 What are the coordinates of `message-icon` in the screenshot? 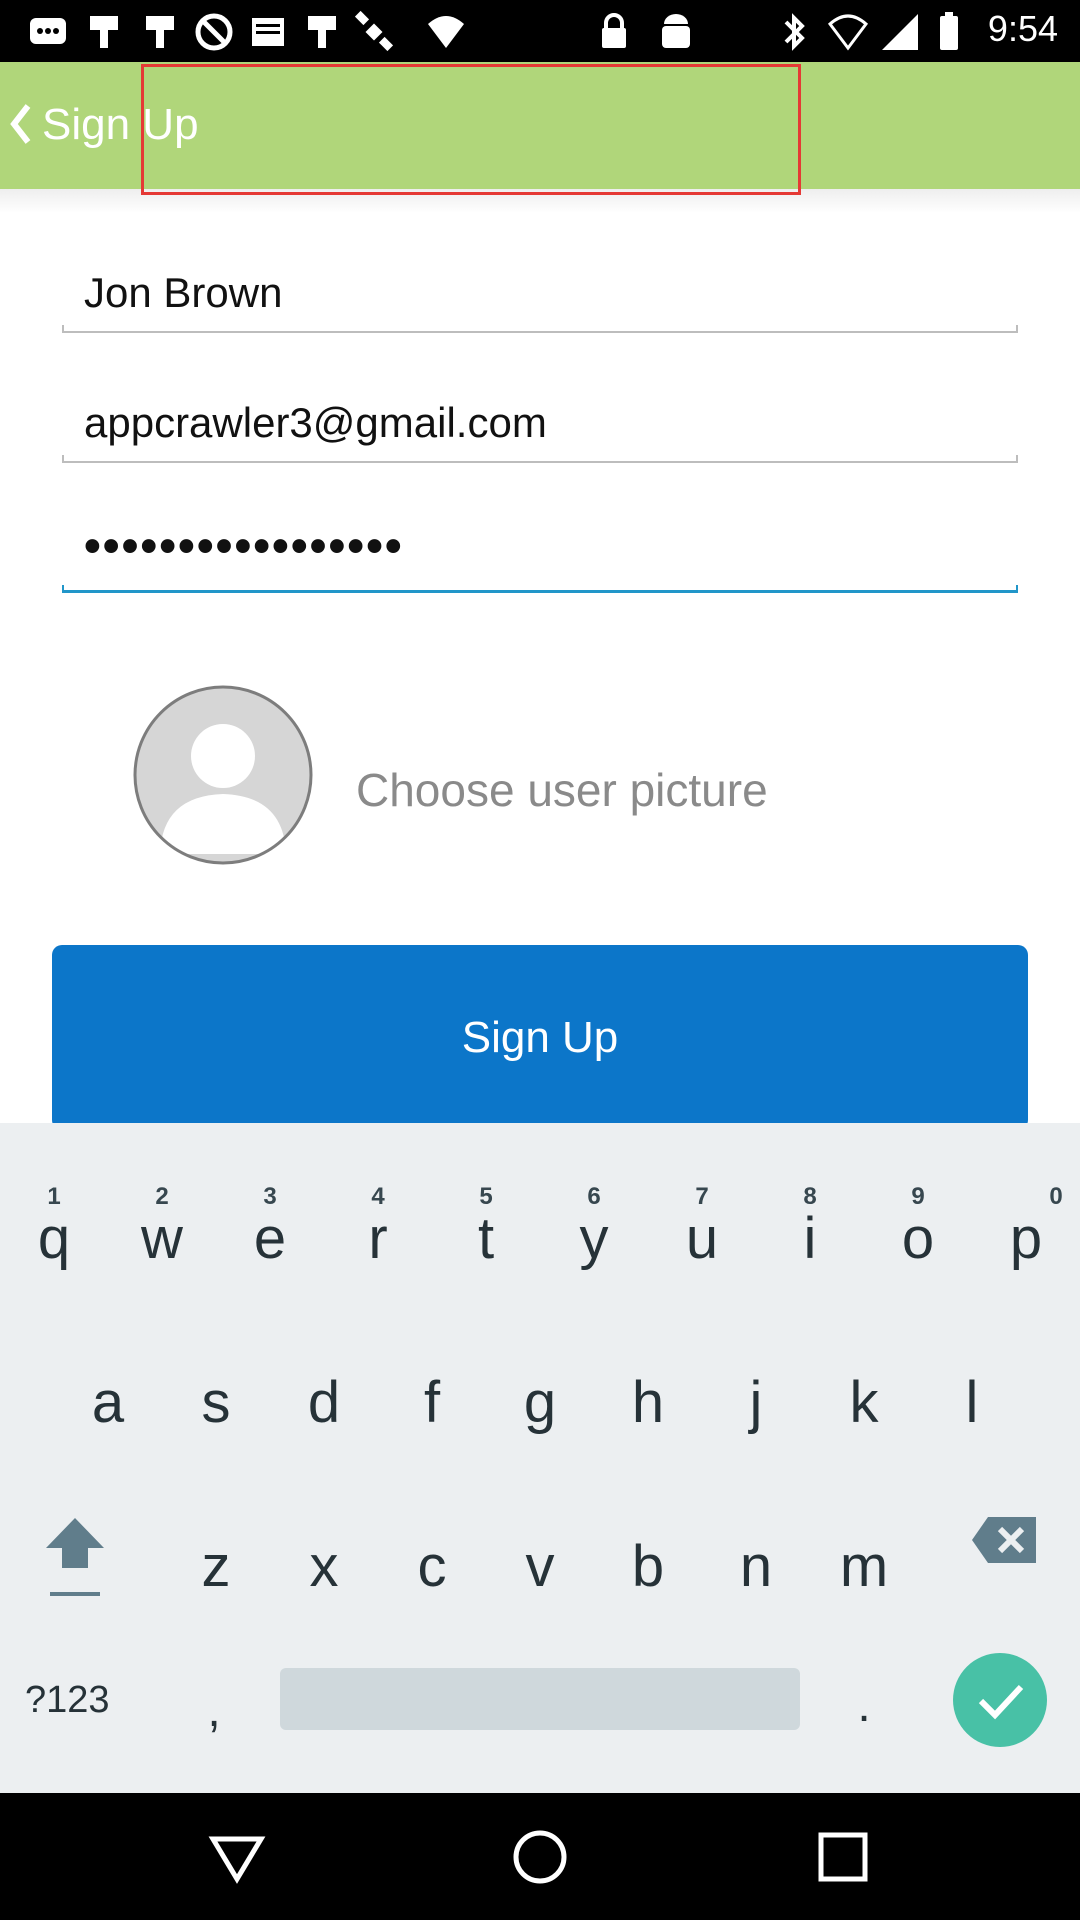 It's located at (48, 31).